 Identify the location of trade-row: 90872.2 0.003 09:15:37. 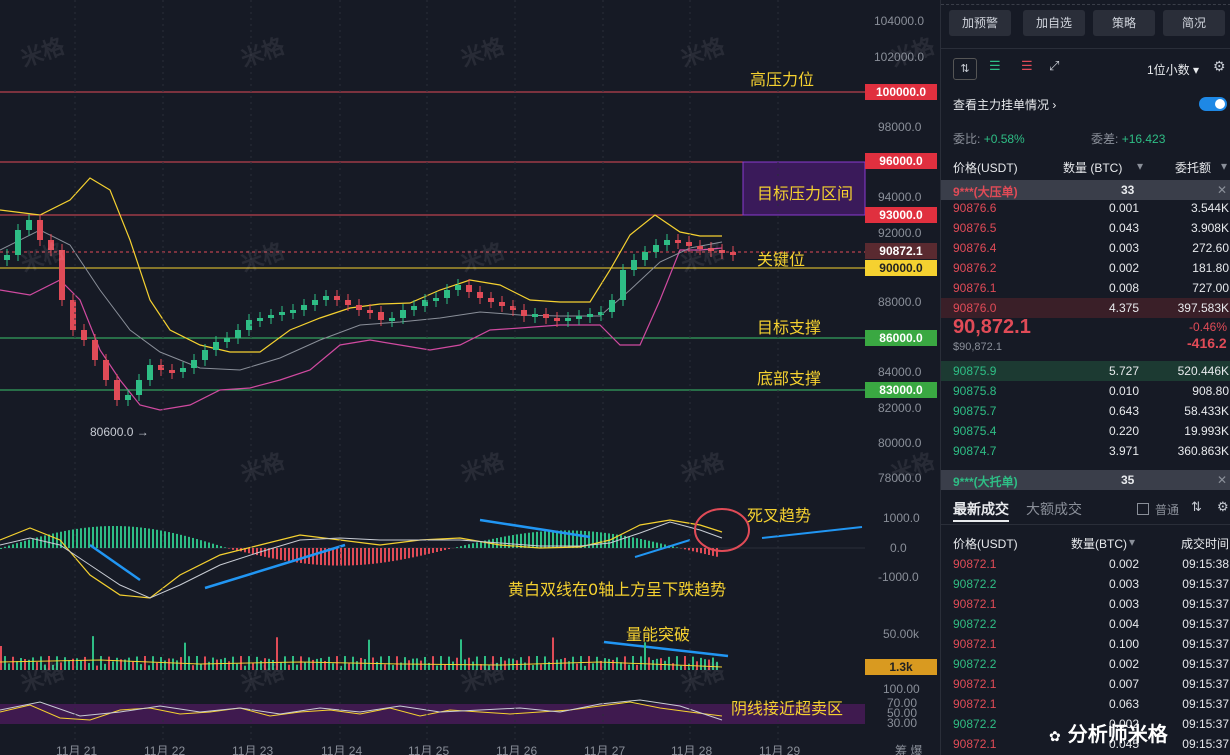
(1085, 584).